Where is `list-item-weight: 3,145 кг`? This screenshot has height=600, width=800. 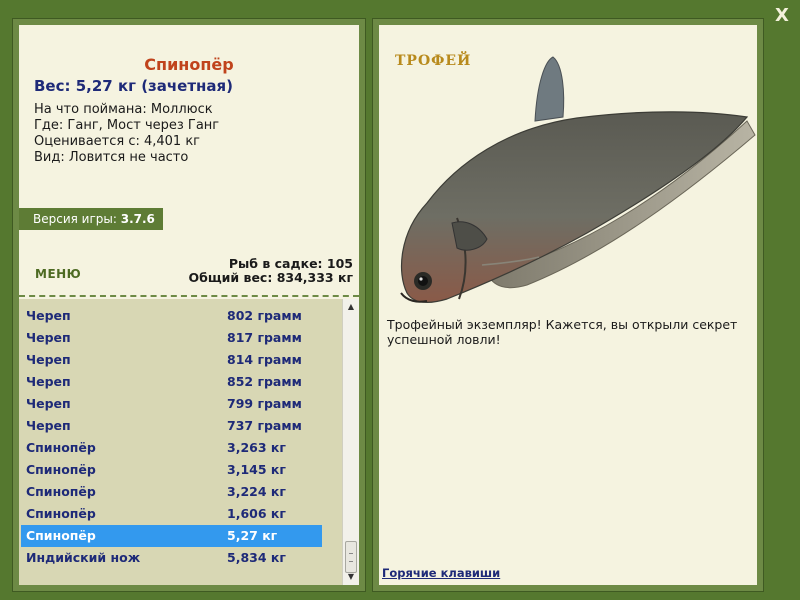
list-item-weight: 3,145 кг is located at coordinates (256, 469).